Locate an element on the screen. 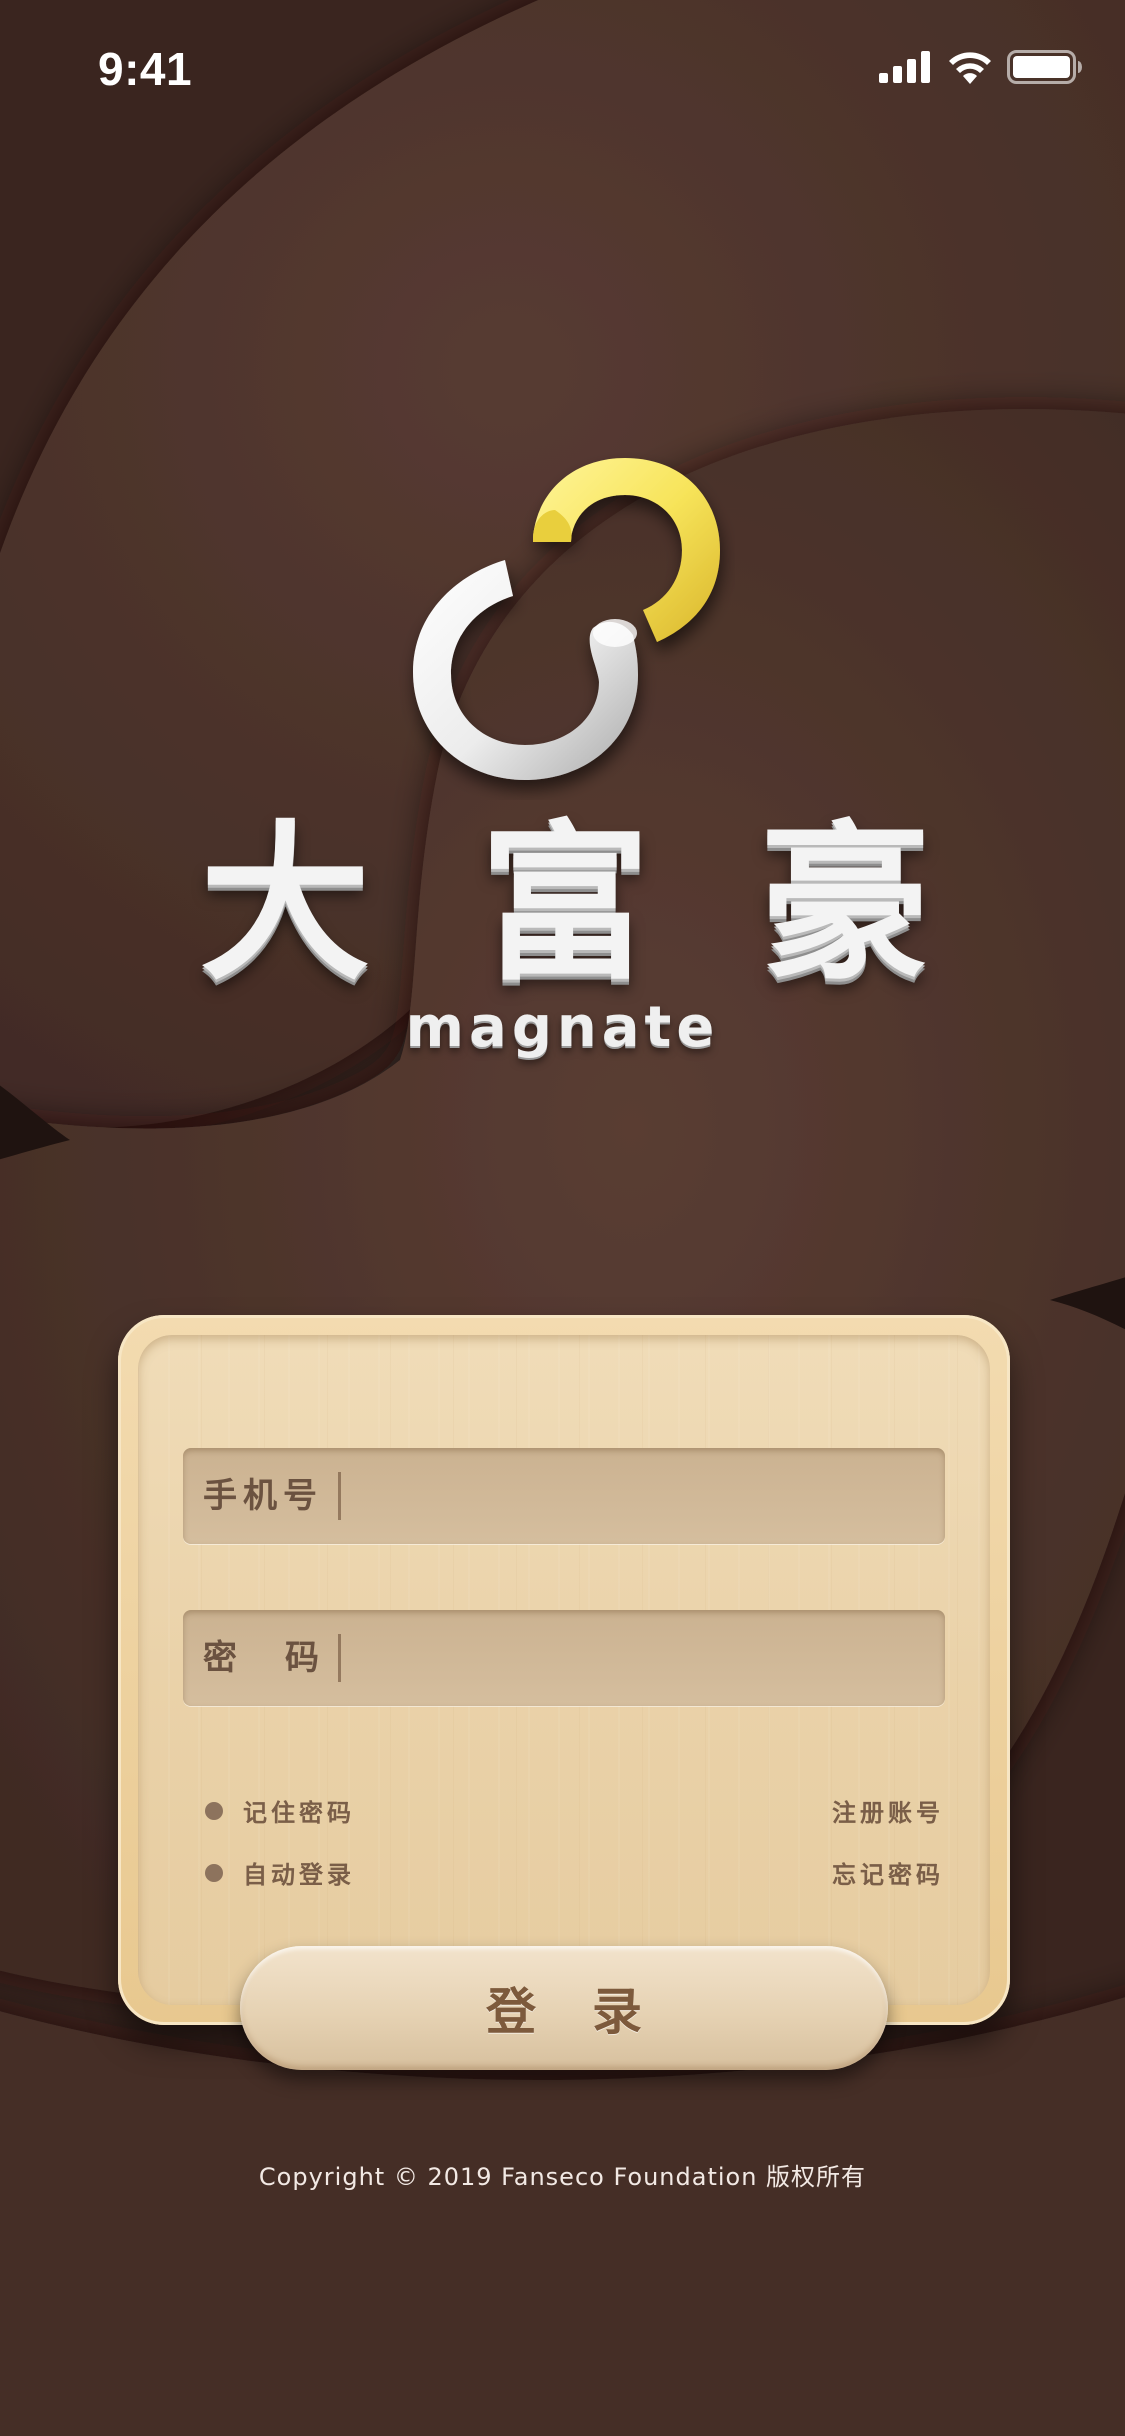 This screenshot has width=1125, height=2436. phone-field: 手机号 is located at coordinates (564, 1497).